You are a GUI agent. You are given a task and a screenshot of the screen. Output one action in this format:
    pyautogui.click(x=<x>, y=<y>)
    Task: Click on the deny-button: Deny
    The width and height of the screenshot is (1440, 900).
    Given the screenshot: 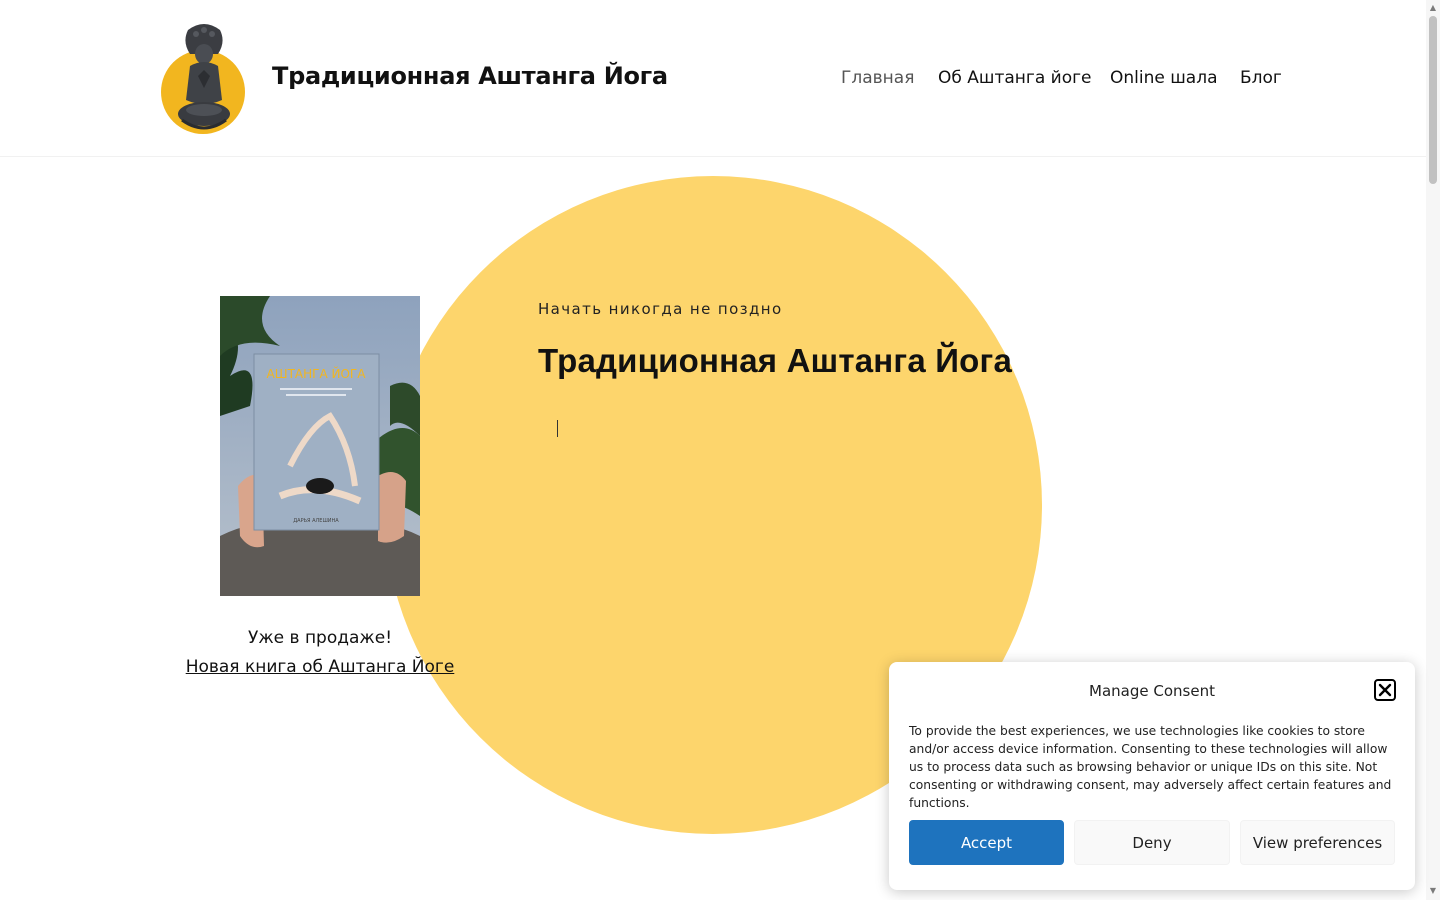 What is the action you would take?
    pyautogui.click(x=1152, y=842)
    